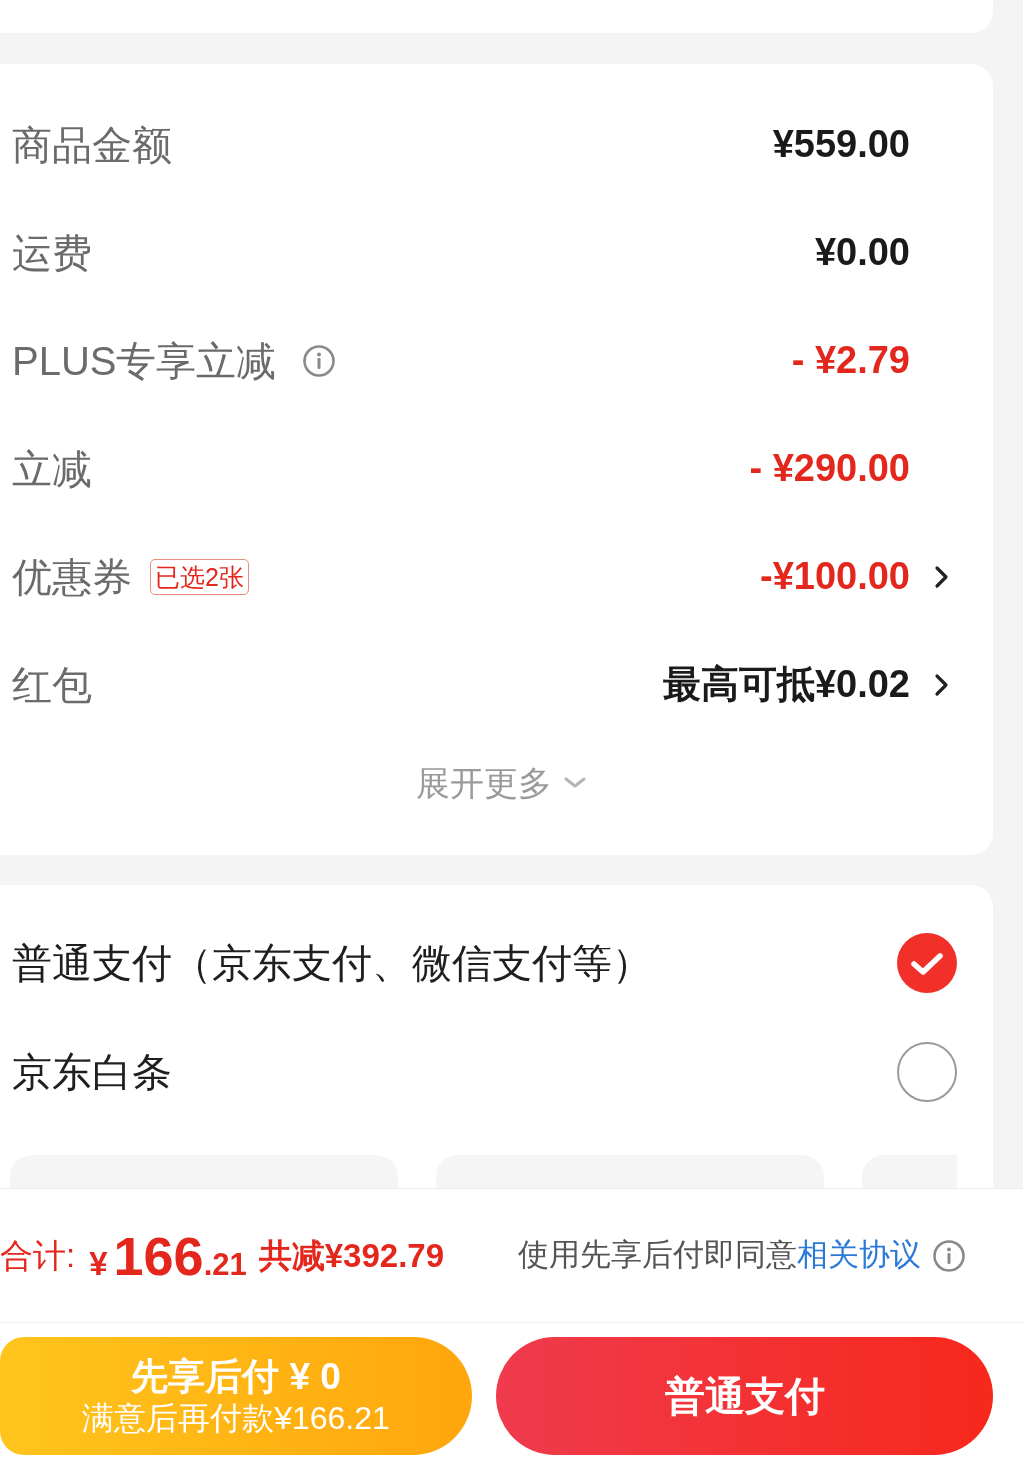  What do you see at coordinates (841, 145) in the screenshot?
I see `price-value: ¥559.00` at bounding box center [841, 145].